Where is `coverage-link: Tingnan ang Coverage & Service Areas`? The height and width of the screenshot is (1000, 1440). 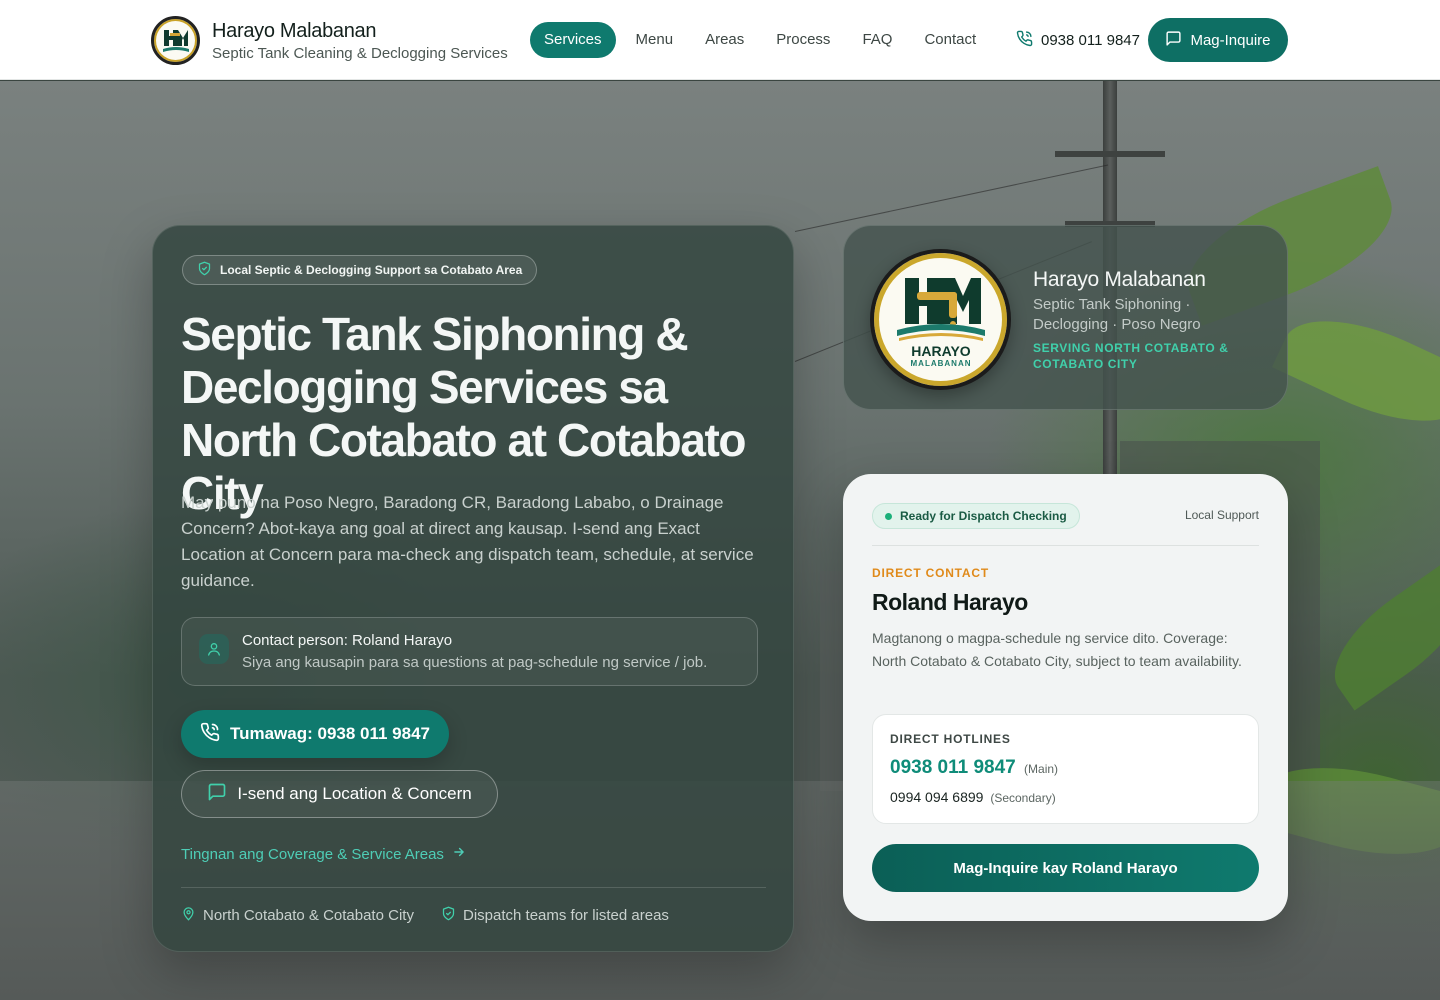 coverage-link: Tingnan ang Coverage & Service Areas is located at coordinates (323, 854).